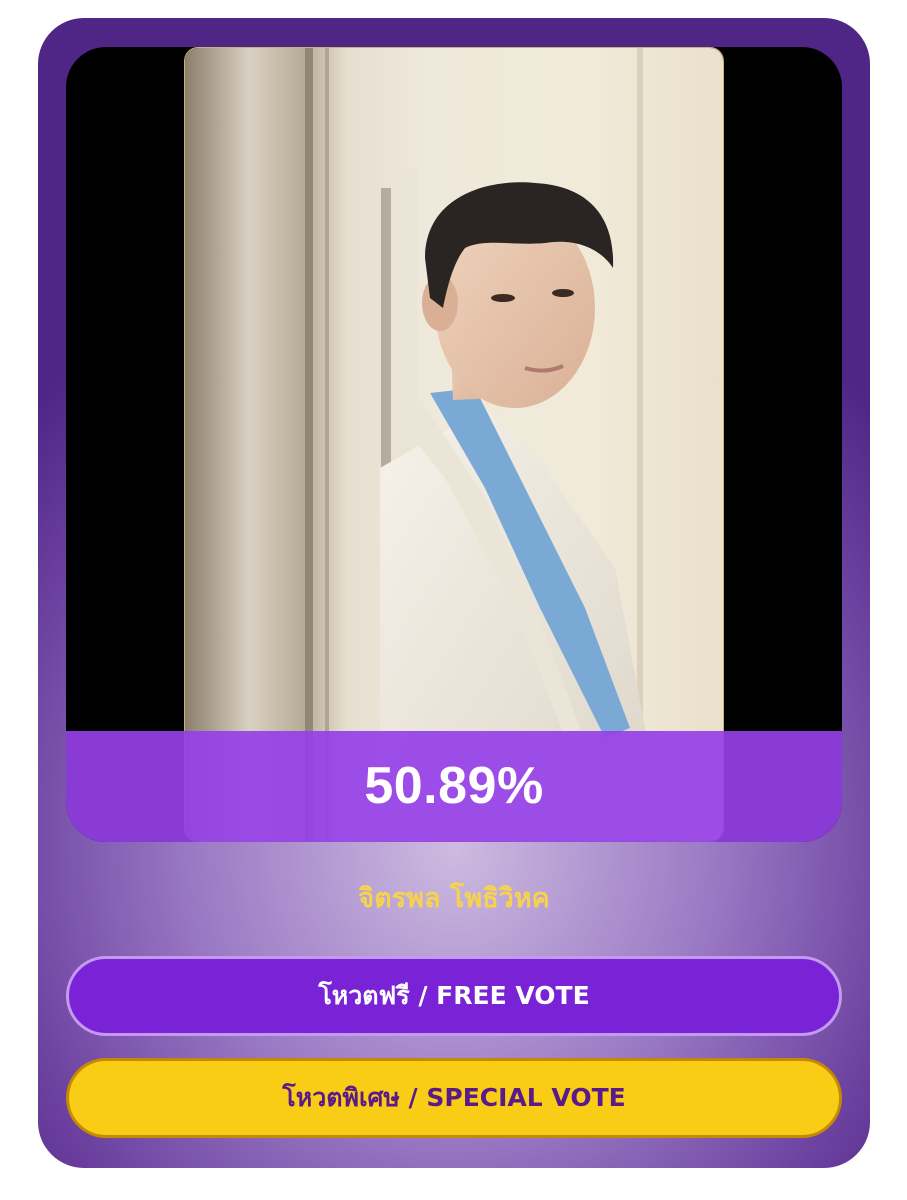  What do you see at coordinates (454, 996) in the screenshot?
I see `free-vote-button: โหวตฟรี / FREE VOTE` at bounding box center [454, 996].